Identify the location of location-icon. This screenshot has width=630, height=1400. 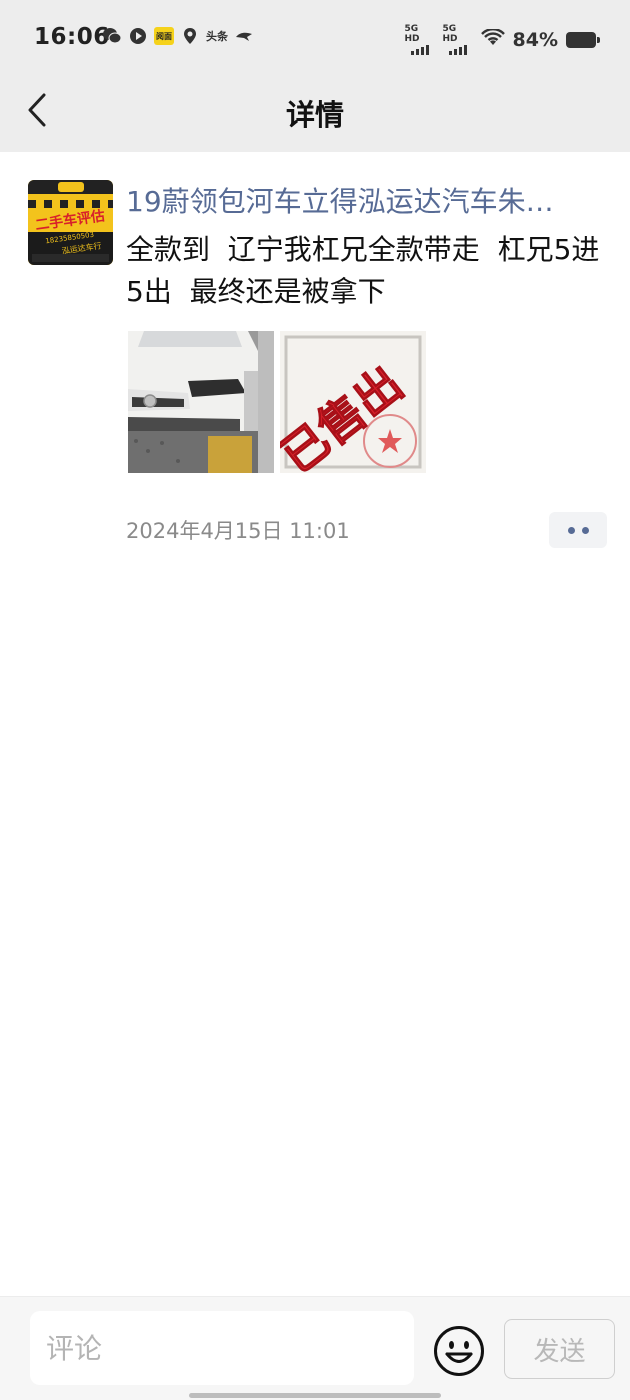
(190, 36).